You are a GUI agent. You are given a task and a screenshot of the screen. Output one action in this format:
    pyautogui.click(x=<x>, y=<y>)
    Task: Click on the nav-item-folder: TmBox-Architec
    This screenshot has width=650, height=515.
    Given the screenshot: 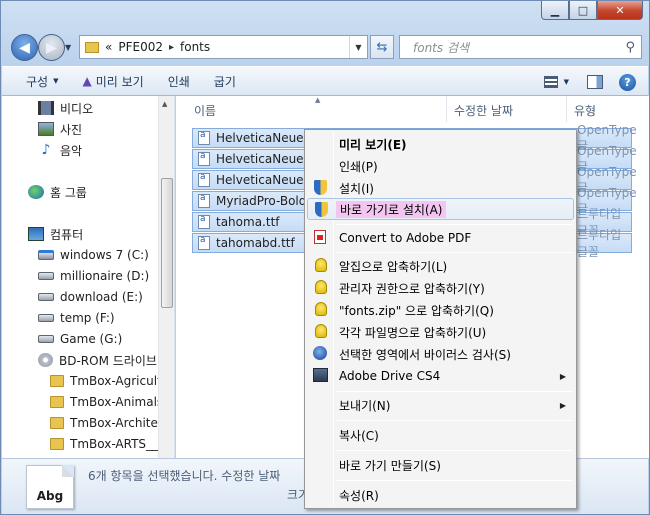 What is the action you would take?
    pyautogui.click(x=107, y=423)
    